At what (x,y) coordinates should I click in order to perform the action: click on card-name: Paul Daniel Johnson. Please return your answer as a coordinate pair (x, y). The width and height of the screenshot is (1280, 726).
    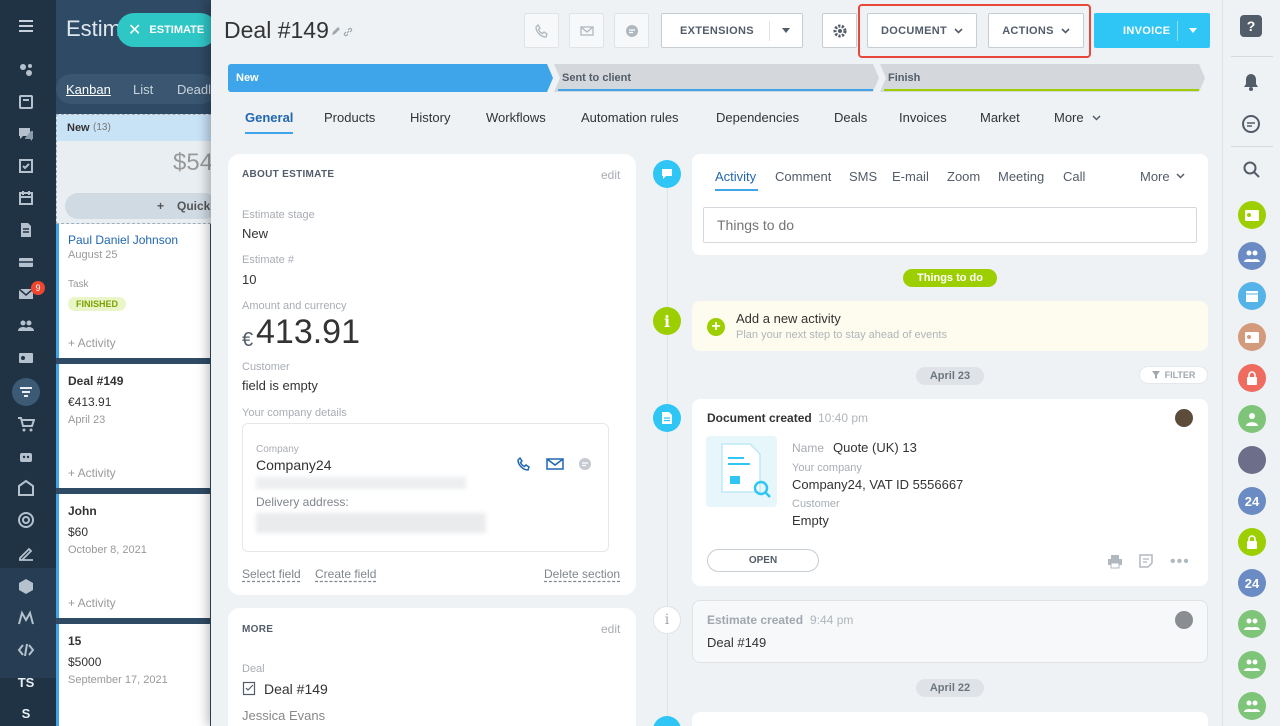
    Looking at the image, I should click on (123, 240).